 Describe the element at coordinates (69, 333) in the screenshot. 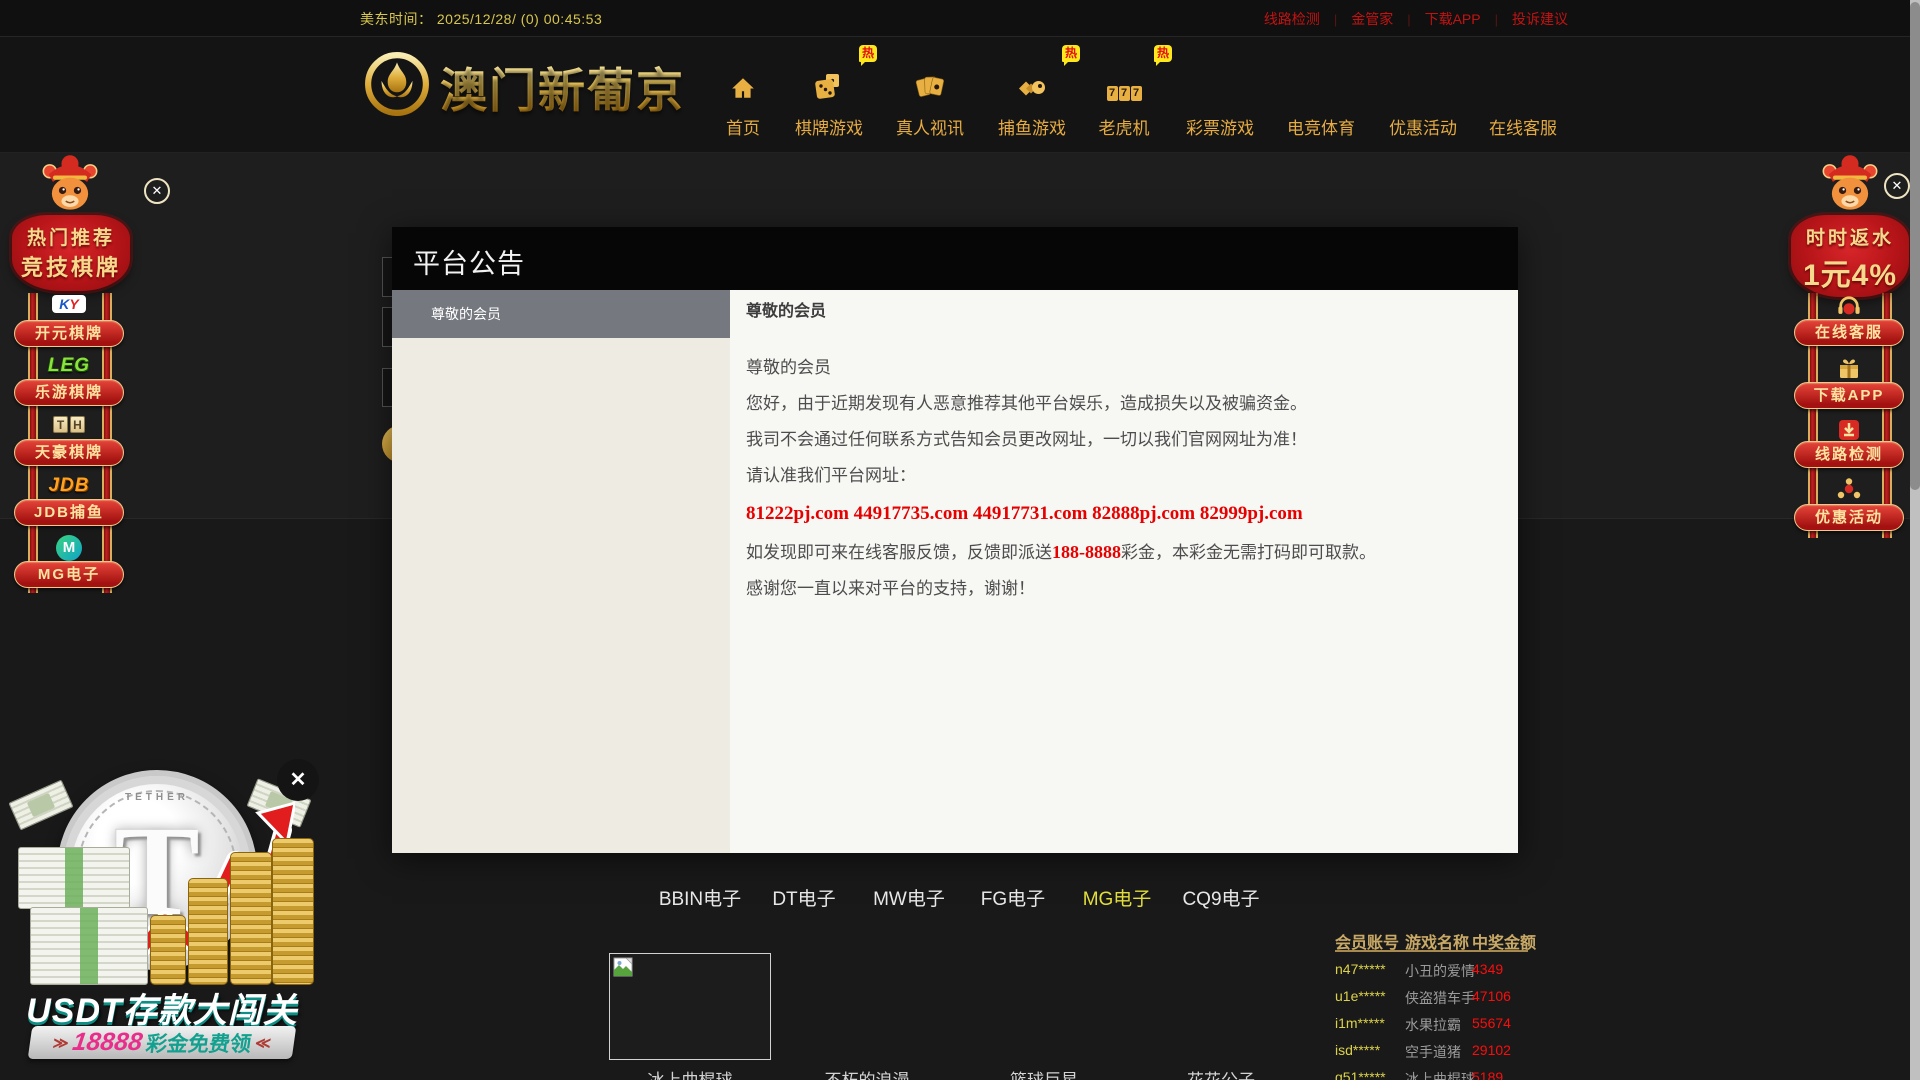

I see `kaiyuan-board-button: 开元棋牌` at that location.